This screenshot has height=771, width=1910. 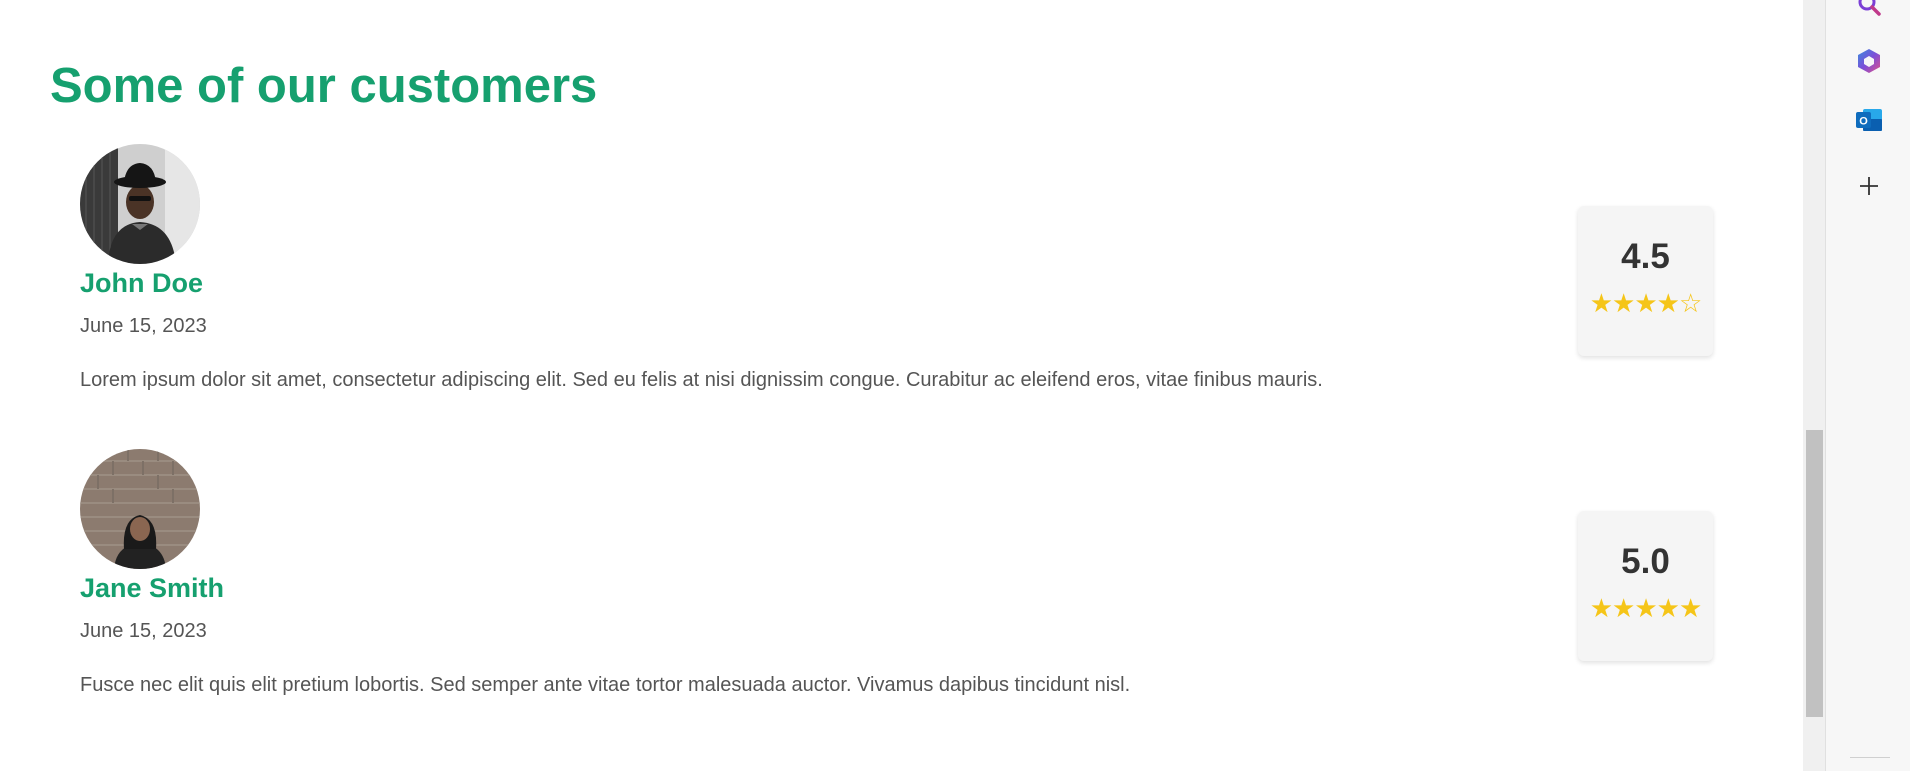 I want to click on search-button, so click(x=1869, y=11).